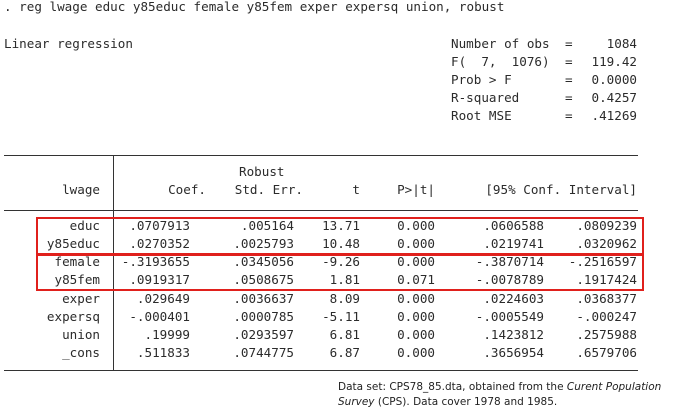 The height and width of the screenshot is (414, 695). What do you see at coordinates (263, 352) in the screenshot?
I see `row-se: .0744775` at bounding box center [263, 352].